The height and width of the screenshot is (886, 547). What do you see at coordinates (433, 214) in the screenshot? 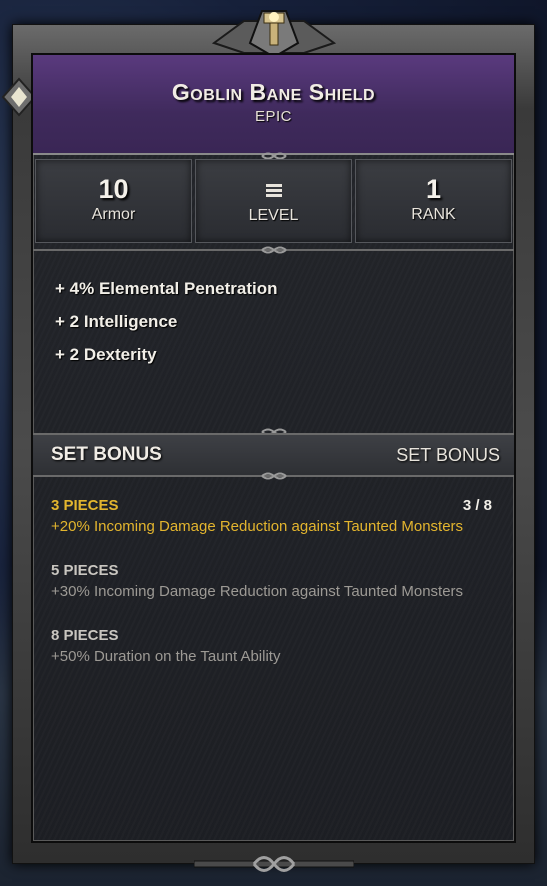
I see `rank-label: RANK` at bounding box center [433, 214].